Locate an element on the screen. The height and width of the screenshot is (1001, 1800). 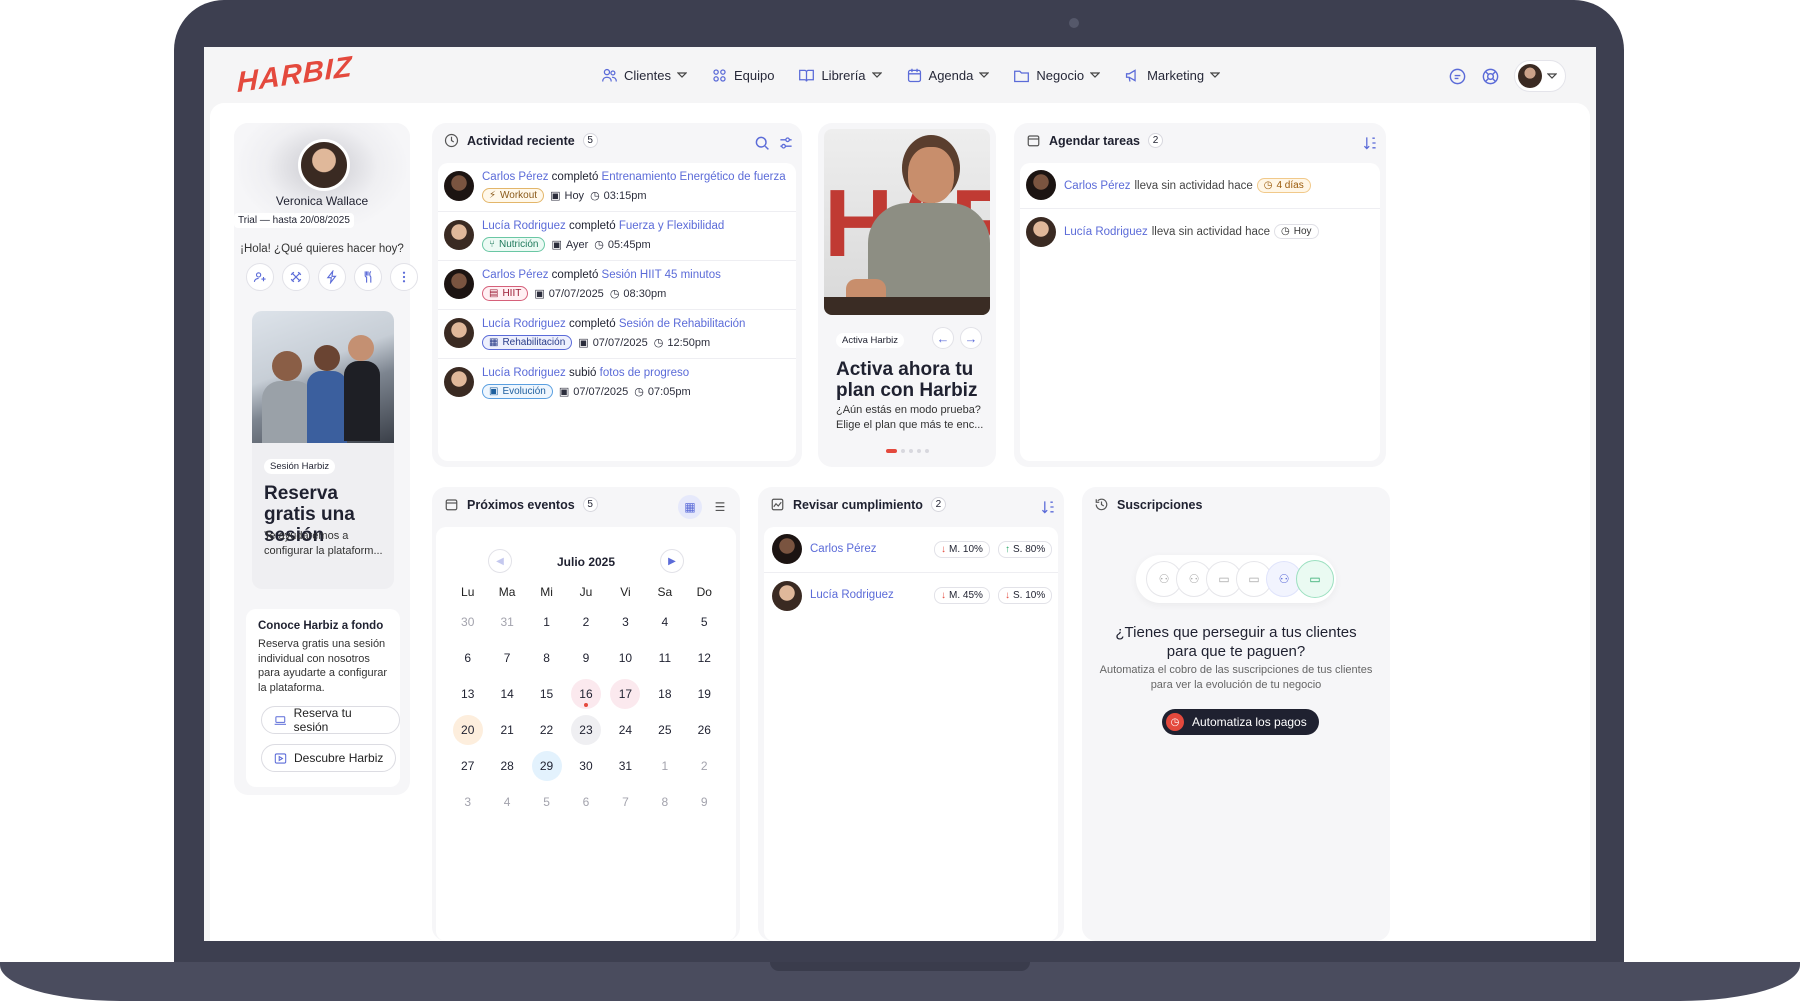
calendar-day: 12 is located at coordinates (704, 658).